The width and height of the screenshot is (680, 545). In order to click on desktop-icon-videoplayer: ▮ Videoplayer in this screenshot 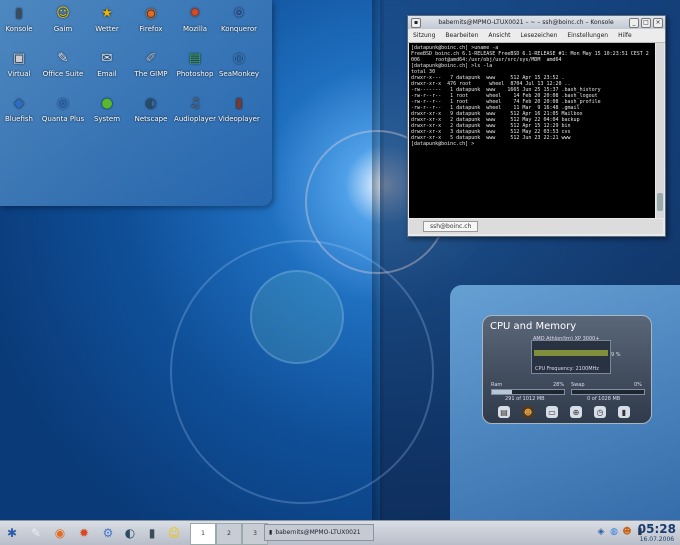, I will do `click(239, 108)`.